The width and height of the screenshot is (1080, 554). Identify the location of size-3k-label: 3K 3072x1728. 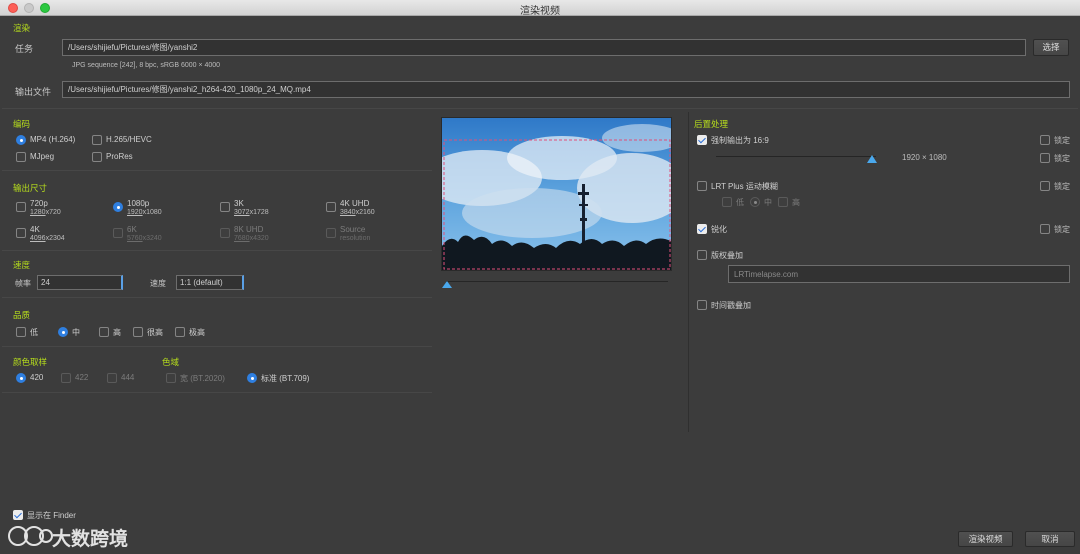
(251, 207).